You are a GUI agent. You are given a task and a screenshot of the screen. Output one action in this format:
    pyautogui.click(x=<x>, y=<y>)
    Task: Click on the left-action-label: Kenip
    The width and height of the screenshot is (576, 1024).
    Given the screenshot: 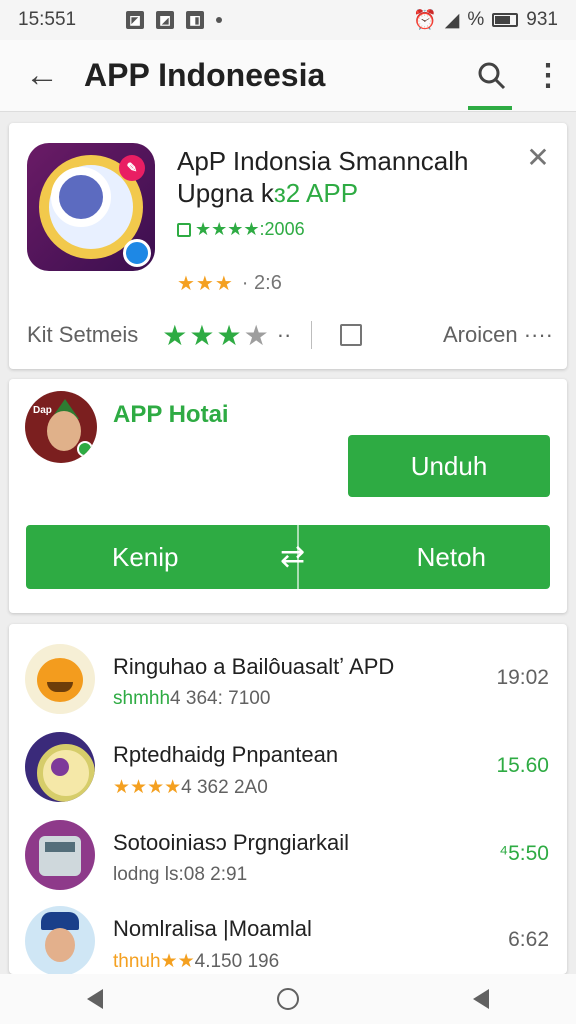 What is the action you would take?
    pyautogui.click(x=145, y=557)
    